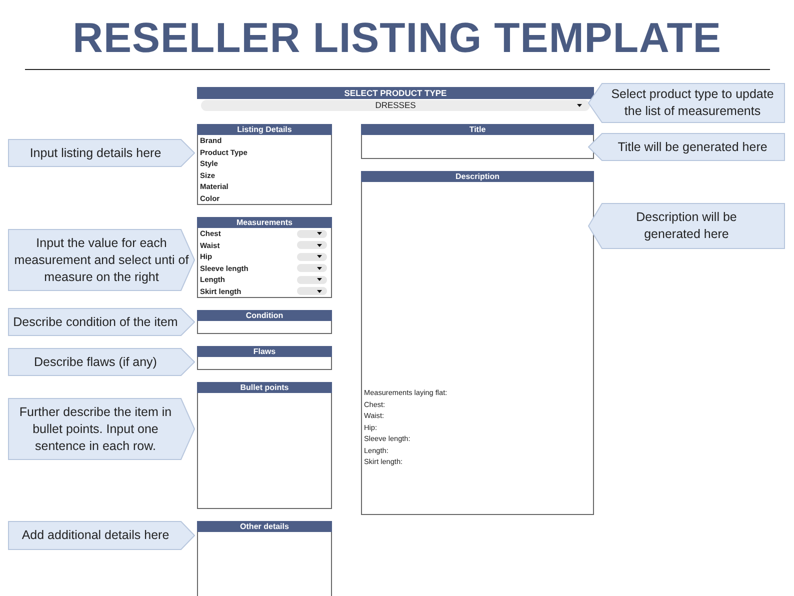  I want to click on callout: Input the value for each measurement and select unti of measure on the right, so click(101, 260).